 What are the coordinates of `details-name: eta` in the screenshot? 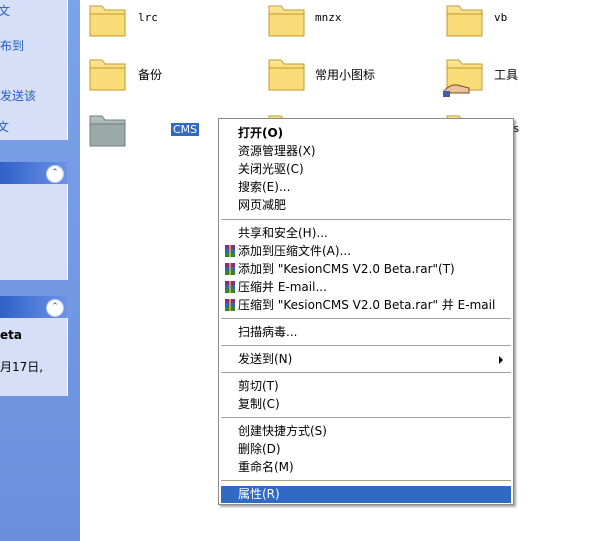 It's located at (11, 335).